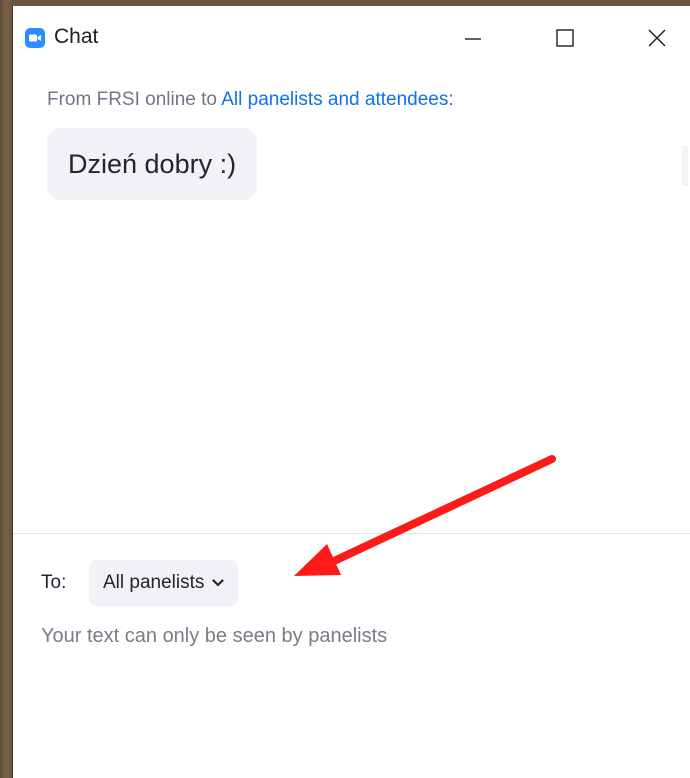 This screenshot has width=690, height=778. I want to click on message-text: Dzień dobry :), so click(152, 163).